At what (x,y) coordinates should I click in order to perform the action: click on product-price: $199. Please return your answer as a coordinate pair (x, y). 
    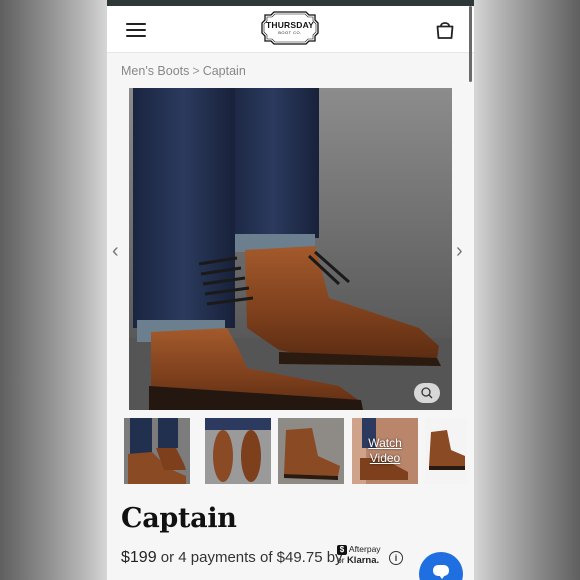
    Looking at the image, I should click on (139, 557).